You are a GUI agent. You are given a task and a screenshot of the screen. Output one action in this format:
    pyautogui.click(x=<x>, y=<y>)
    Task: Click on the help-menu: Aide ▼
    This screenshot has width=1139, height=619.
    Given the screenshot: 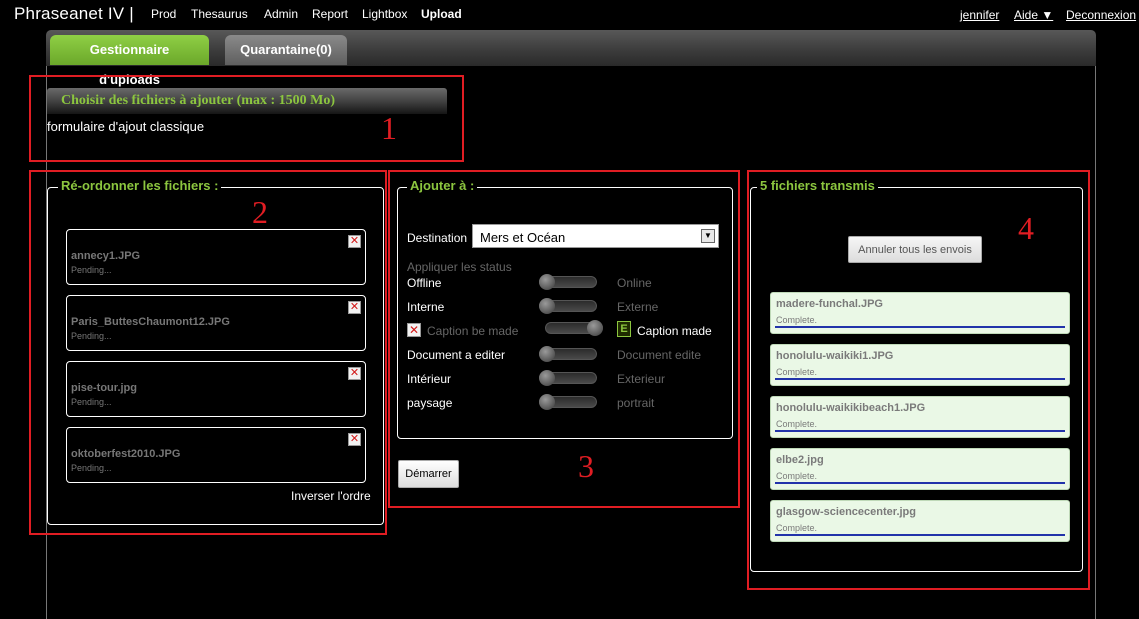 What is the action you would take?
    pyautogui.click(x=1033, y=15)
    